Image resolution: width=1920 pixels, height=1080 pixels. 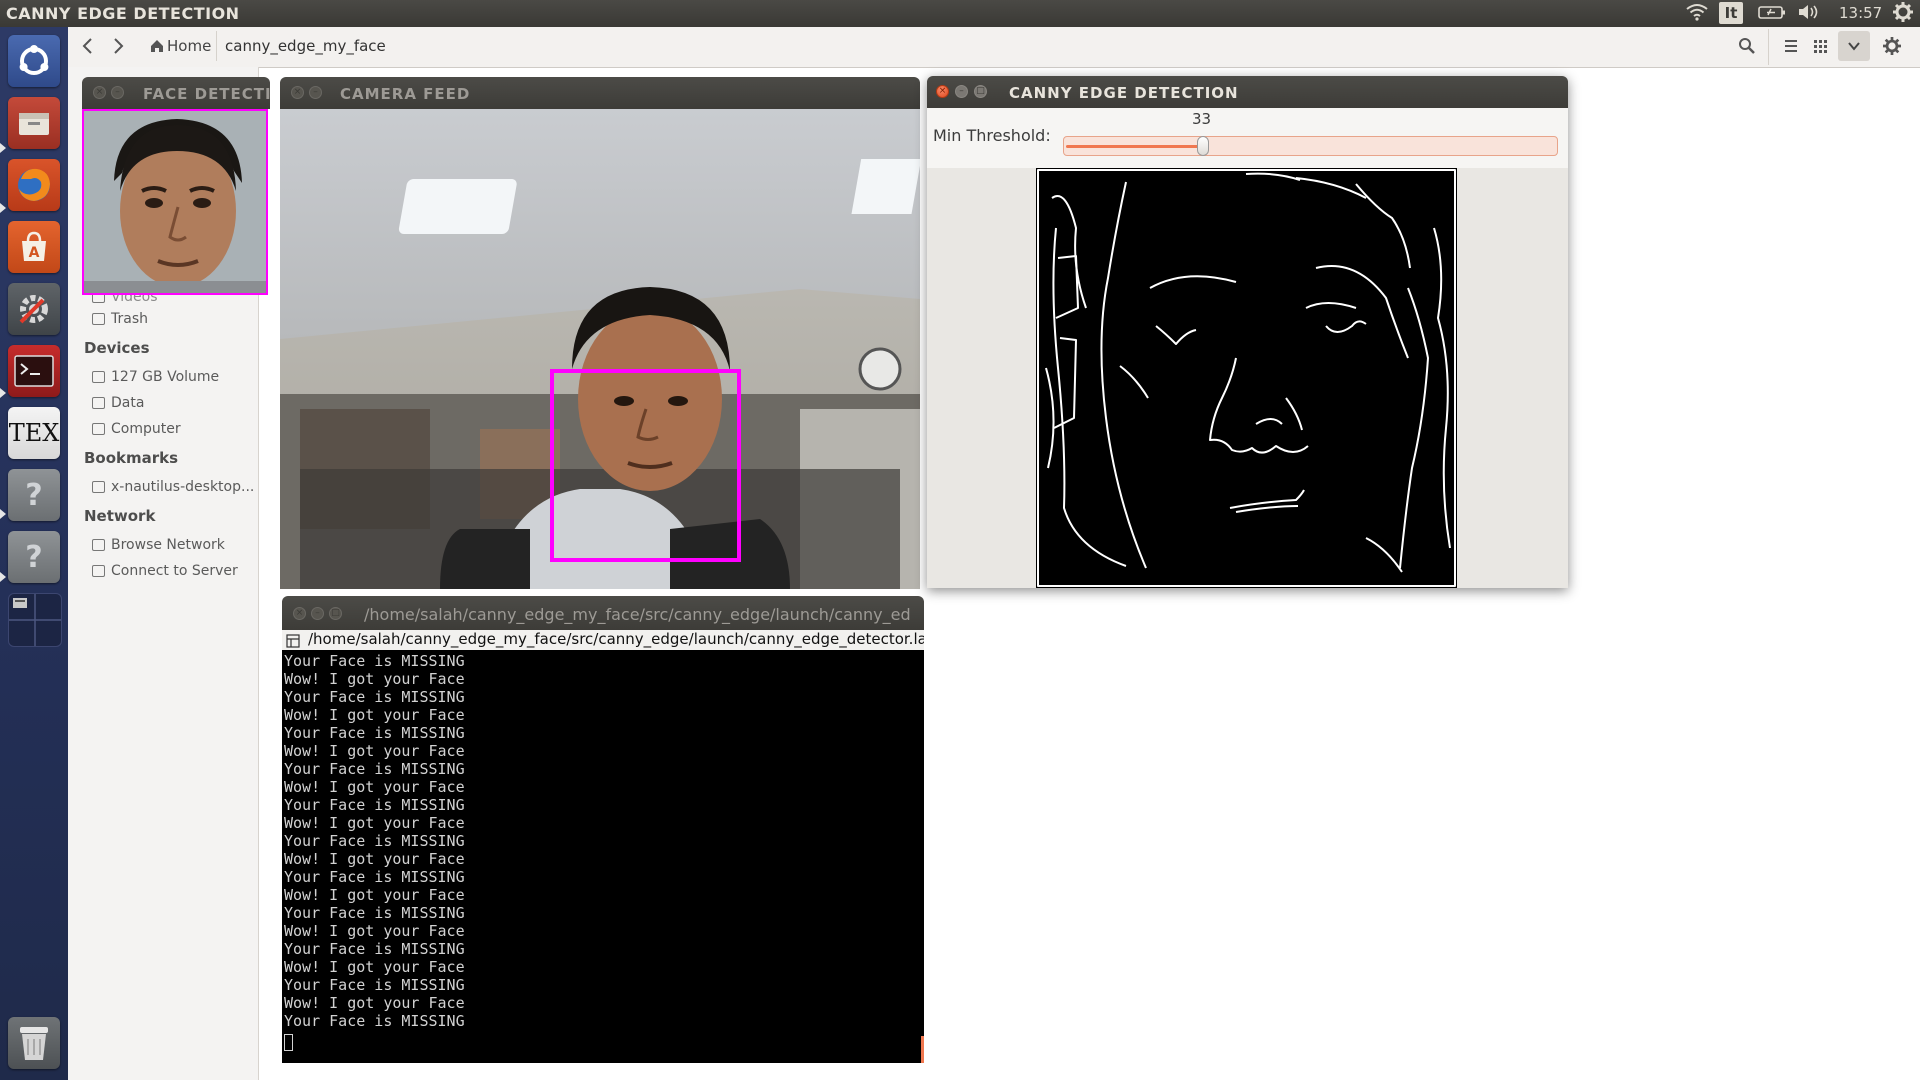 What do you see at coordinates (1134, 146) in the screenshot?
I see `slider-fill` at bounding box center [1134, 146].